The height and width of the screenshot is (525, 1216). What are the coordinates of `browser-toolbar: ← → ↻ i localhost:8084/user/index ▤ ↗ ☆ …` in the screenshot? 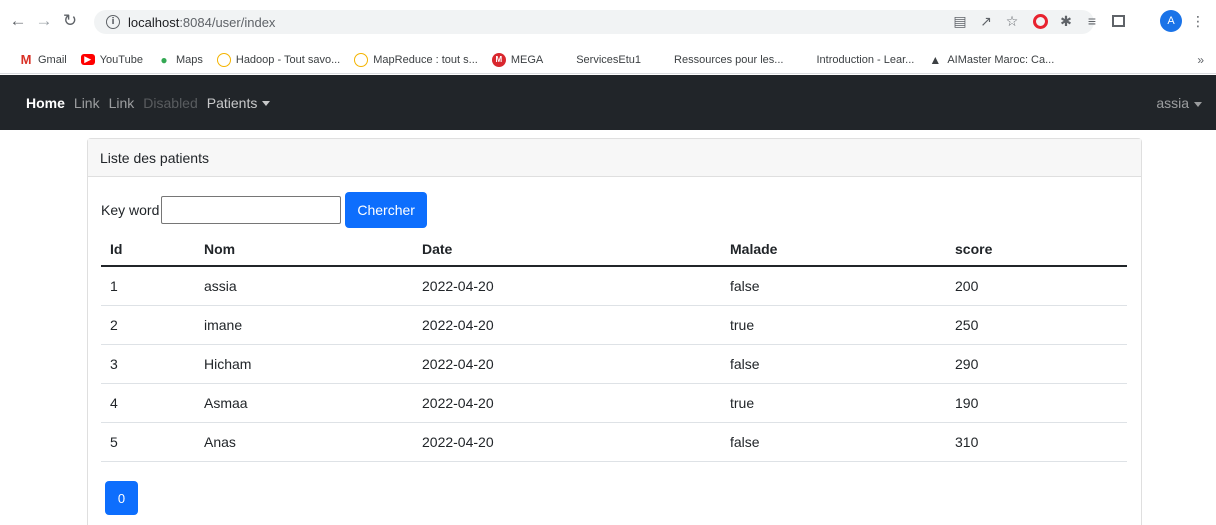 It's located at (608, 23).